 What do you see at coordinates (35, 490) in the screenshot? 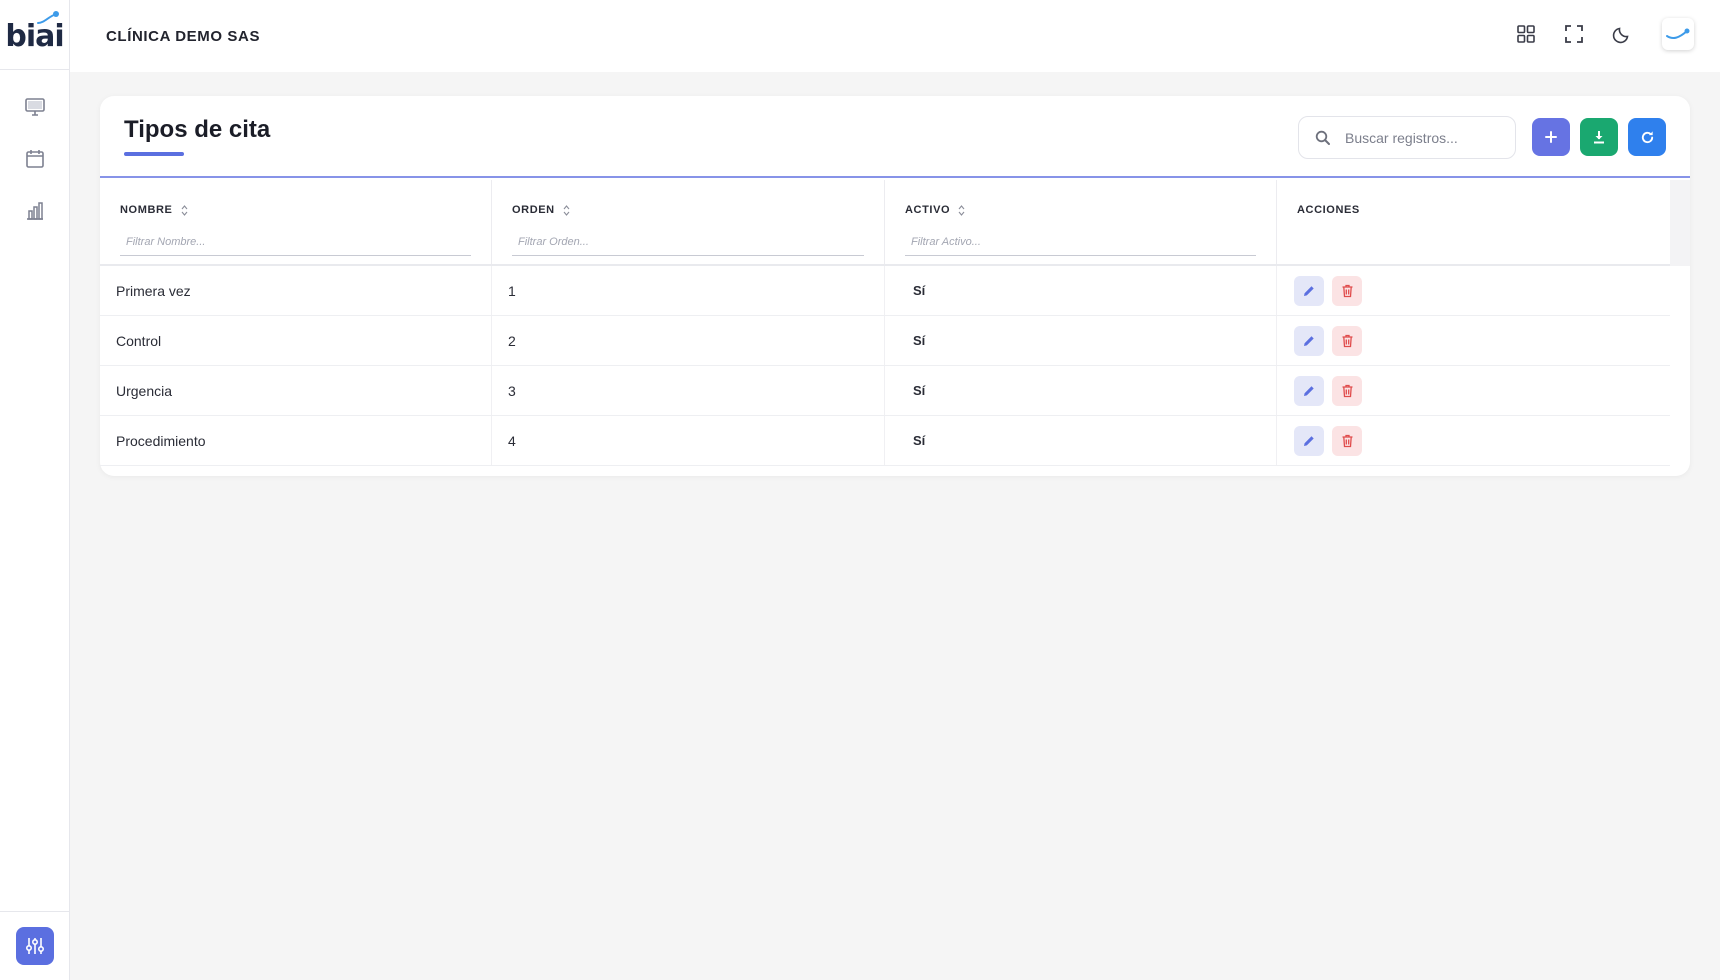
I see `sidebar: biai` at bounding box center [35, 490].